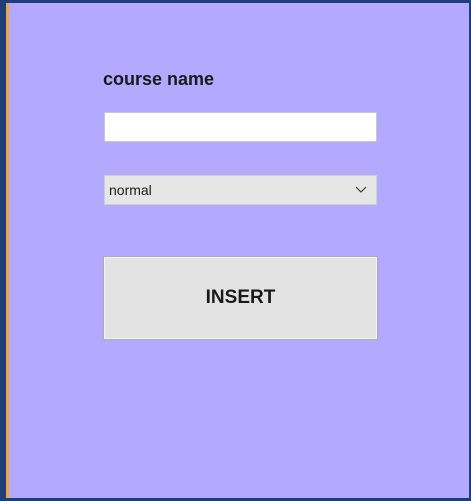  What do you see at coordinates (159, 79) in the screenshot?
I see `course-name-label: course name` at bounding box center [159, 79].